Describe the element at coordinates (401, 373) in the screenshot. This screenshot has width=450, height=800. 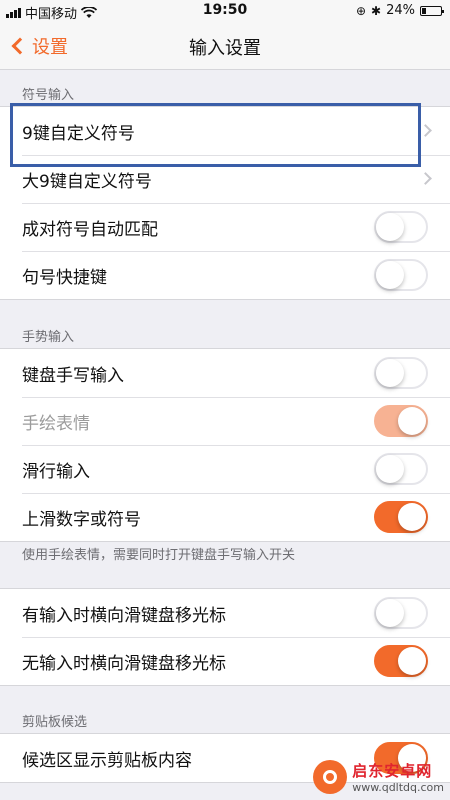
I see `handwriting-toggle` at that location.